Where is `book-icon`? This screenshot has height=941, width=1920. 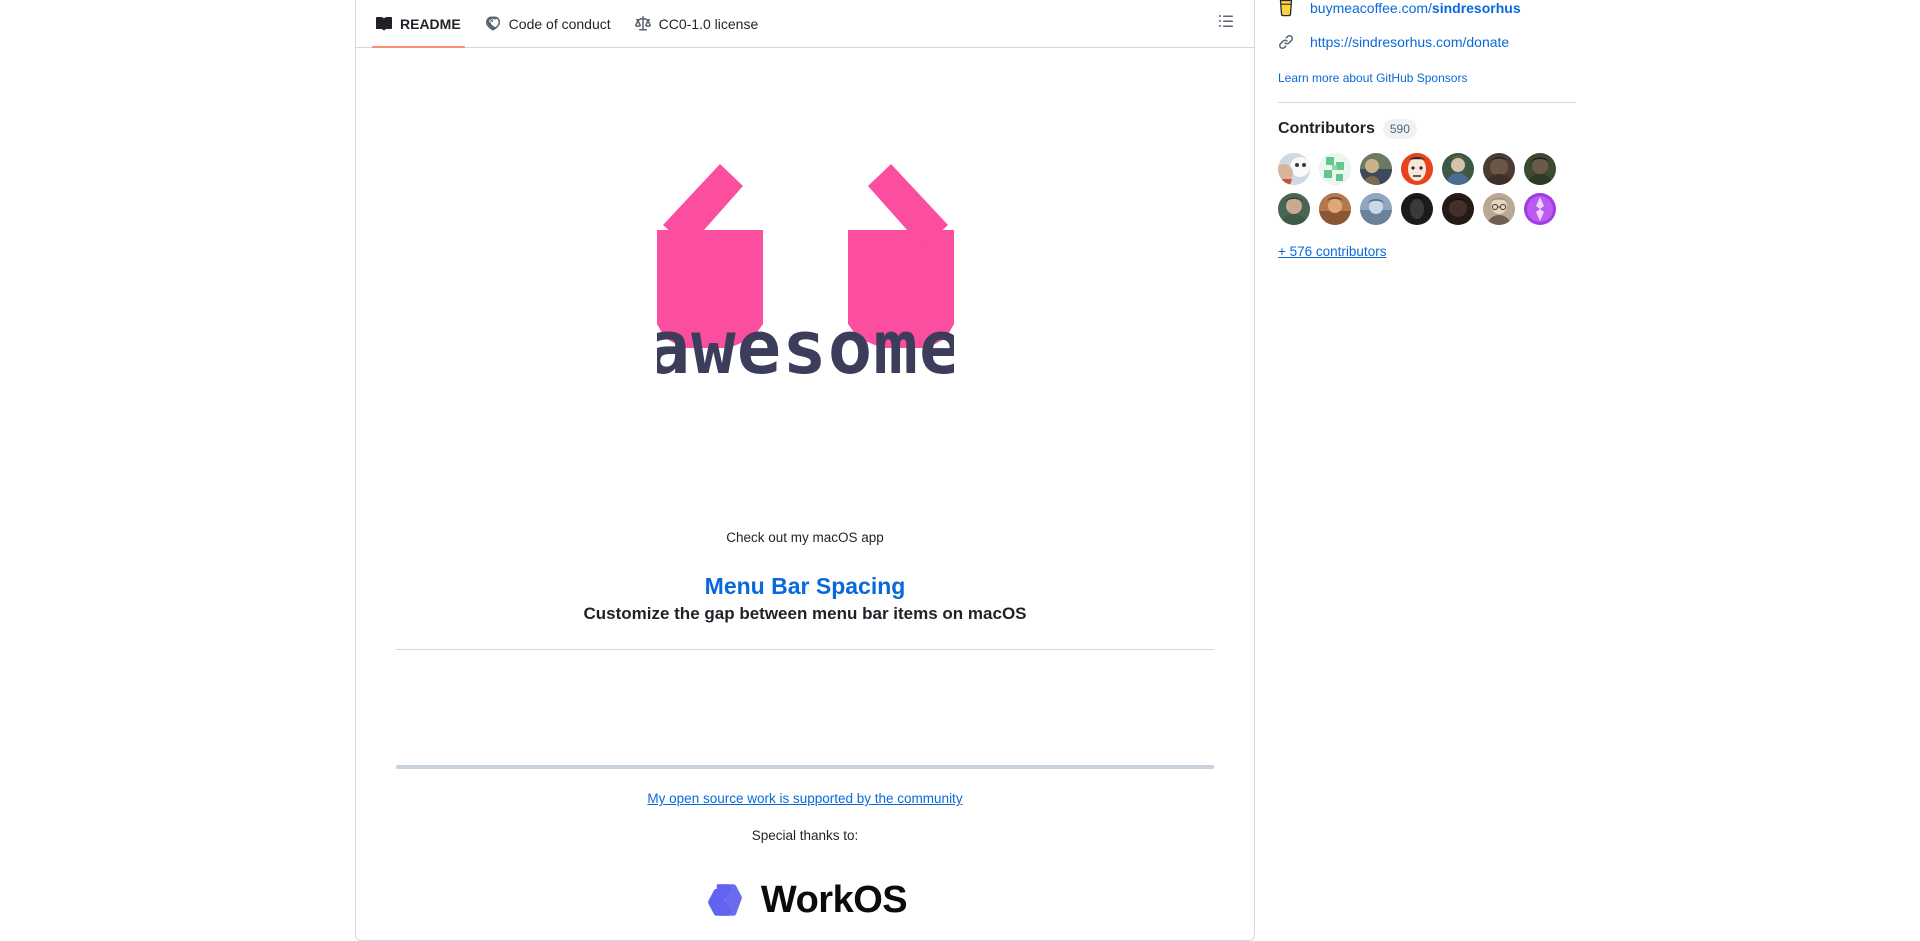
book-icon is located at coordinates (384, 24).